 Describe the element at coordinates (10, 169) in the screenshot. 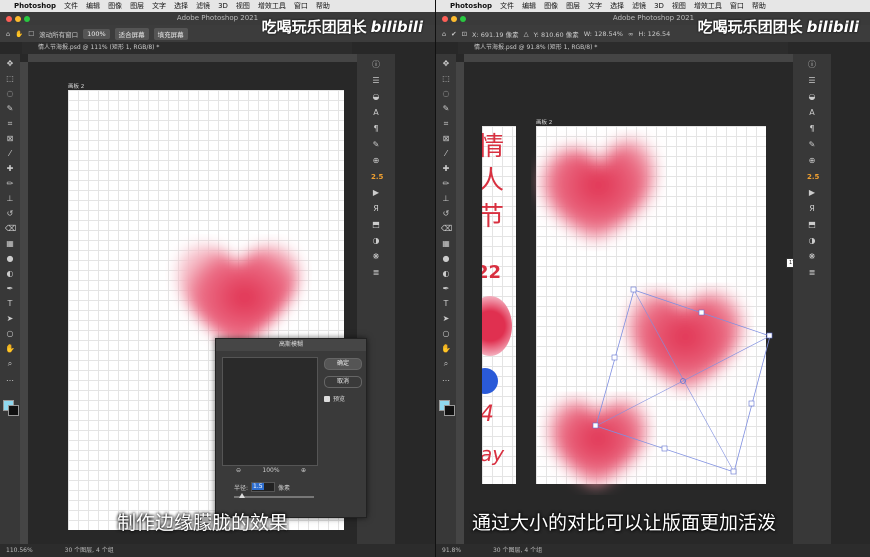

I see `healing-brush-icon: ✚` at that location.